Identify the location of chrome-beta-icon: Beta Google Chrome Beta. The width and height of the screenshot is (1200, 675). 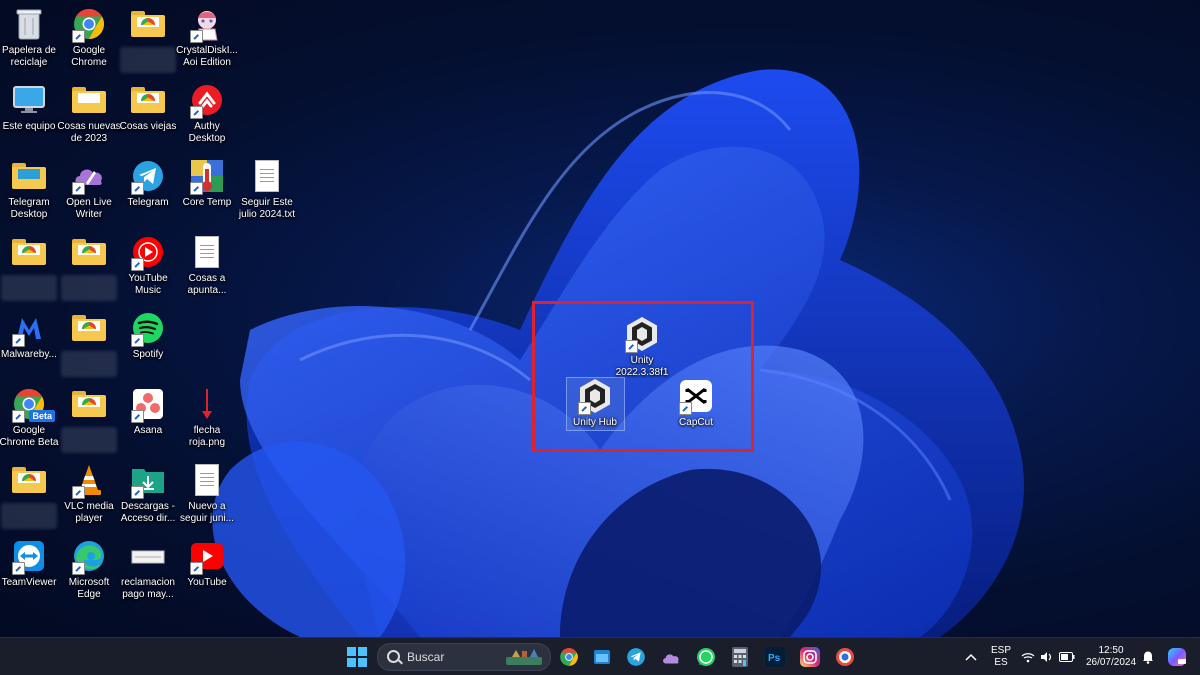
(29, 419).